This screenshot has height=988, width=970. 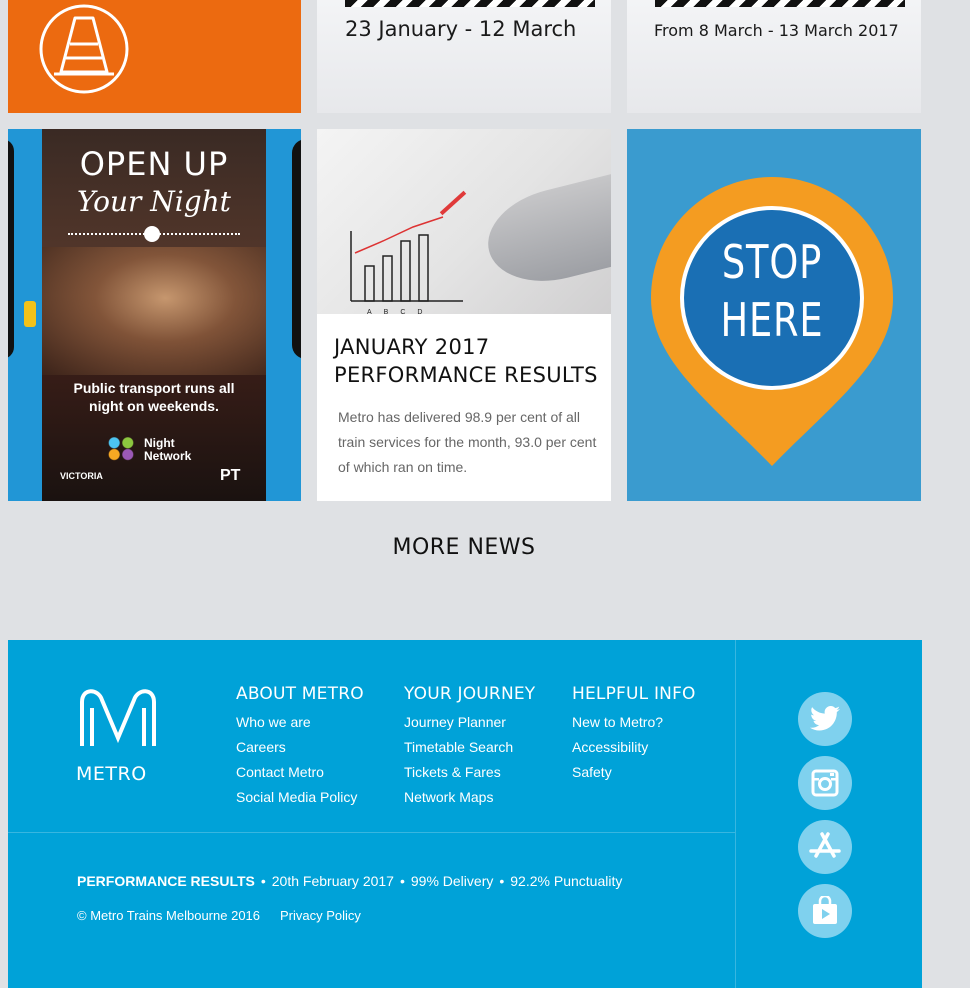 I want to click on door-button, so click(x=30, y=314).